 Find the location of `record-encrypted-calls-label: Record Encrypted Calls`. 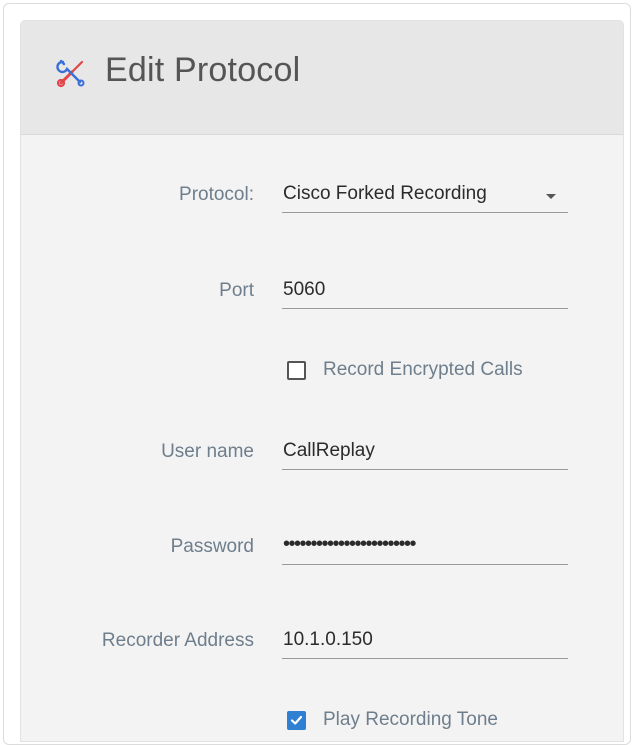

record-encrypted-calls-label: Record Encrypted Calls is located at coordinates (423, 370).